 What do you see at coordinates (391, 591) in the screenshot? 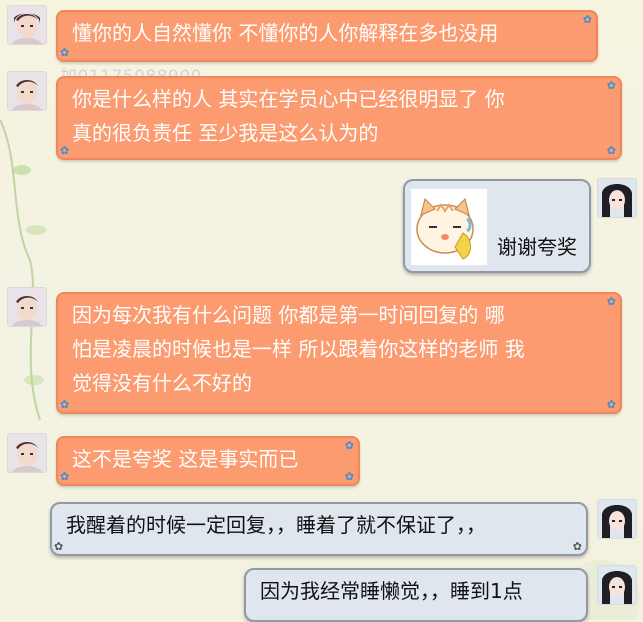
I see `message-text: 因为我经常睡懒觉，，睡到1点` at bounding box center [391, 591].